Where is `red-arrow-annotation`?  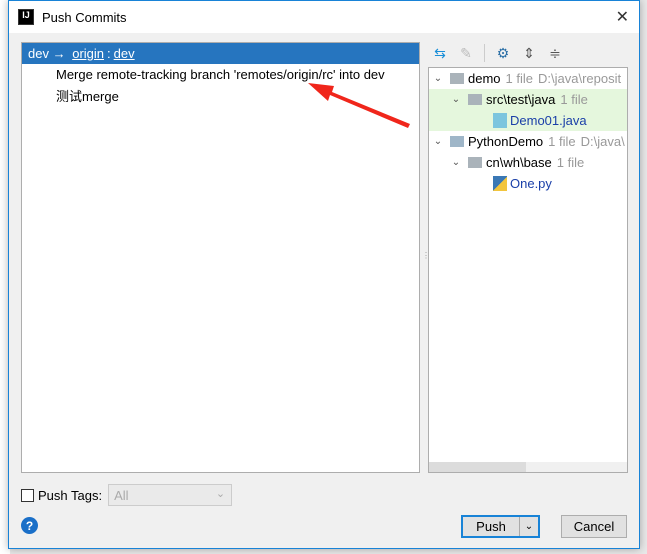
red-arrow-annotation is located at coordinates (359, 105).